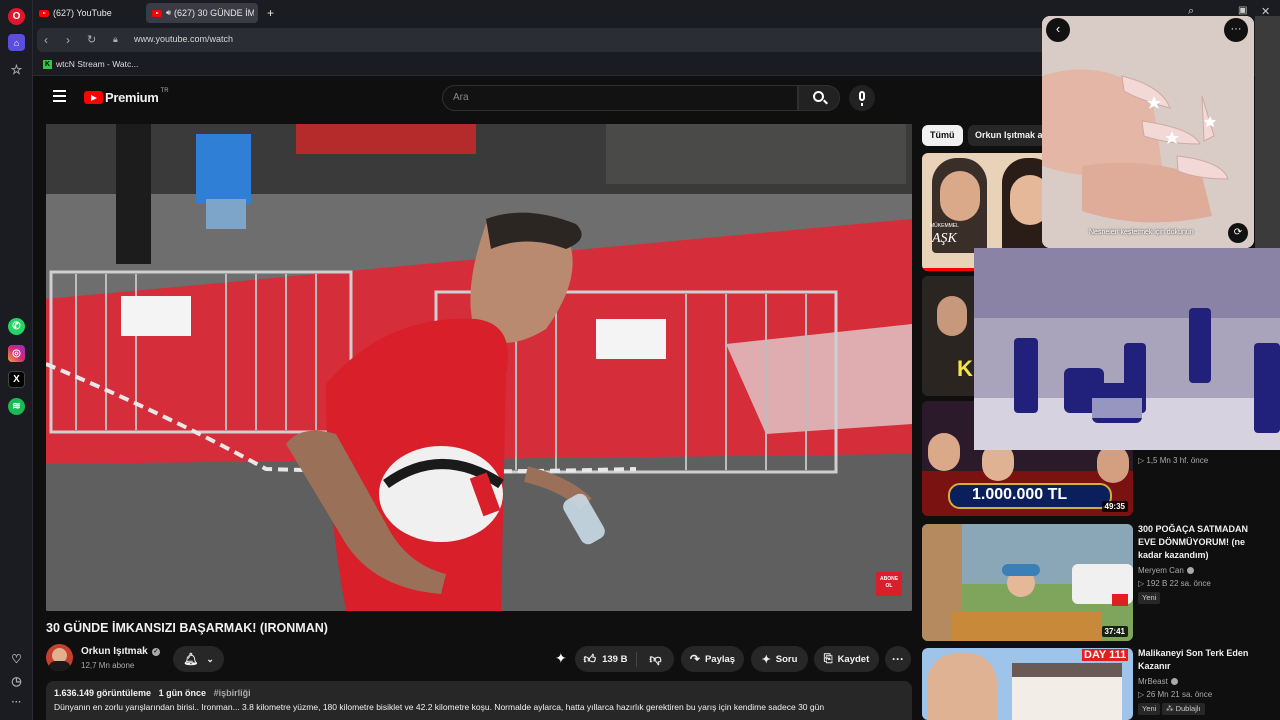 This screenshot has width=1280, height=720. What do you see at coordinates (214, 13) in the screenshot?
I see `tab-label: (627) 30 GÜNDE İMKA` at bounding box center [214, 13].